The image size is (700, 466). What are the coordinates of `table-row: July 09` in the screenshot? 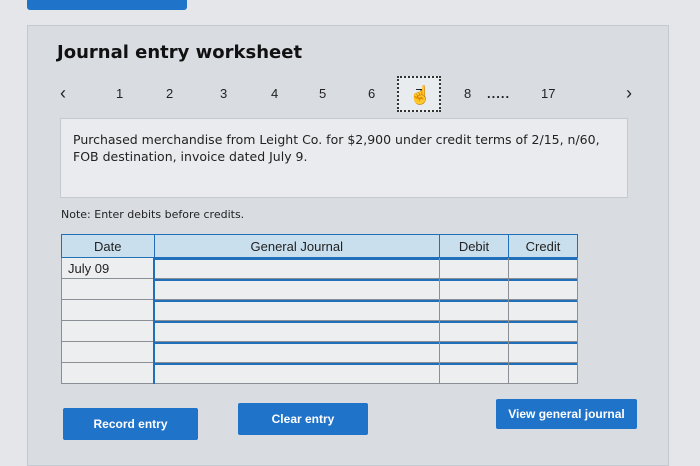 It's located at (319, 268).